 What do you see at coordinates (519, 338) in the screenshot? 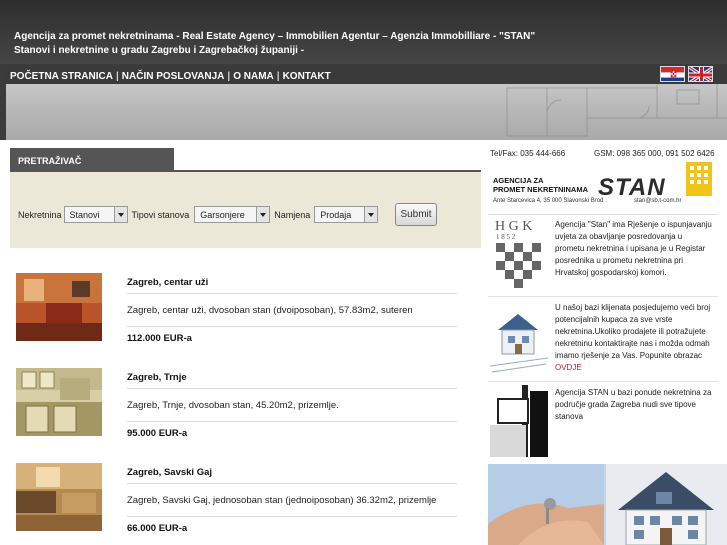
I see `house-model-icon` at bounding box center [519, 338].